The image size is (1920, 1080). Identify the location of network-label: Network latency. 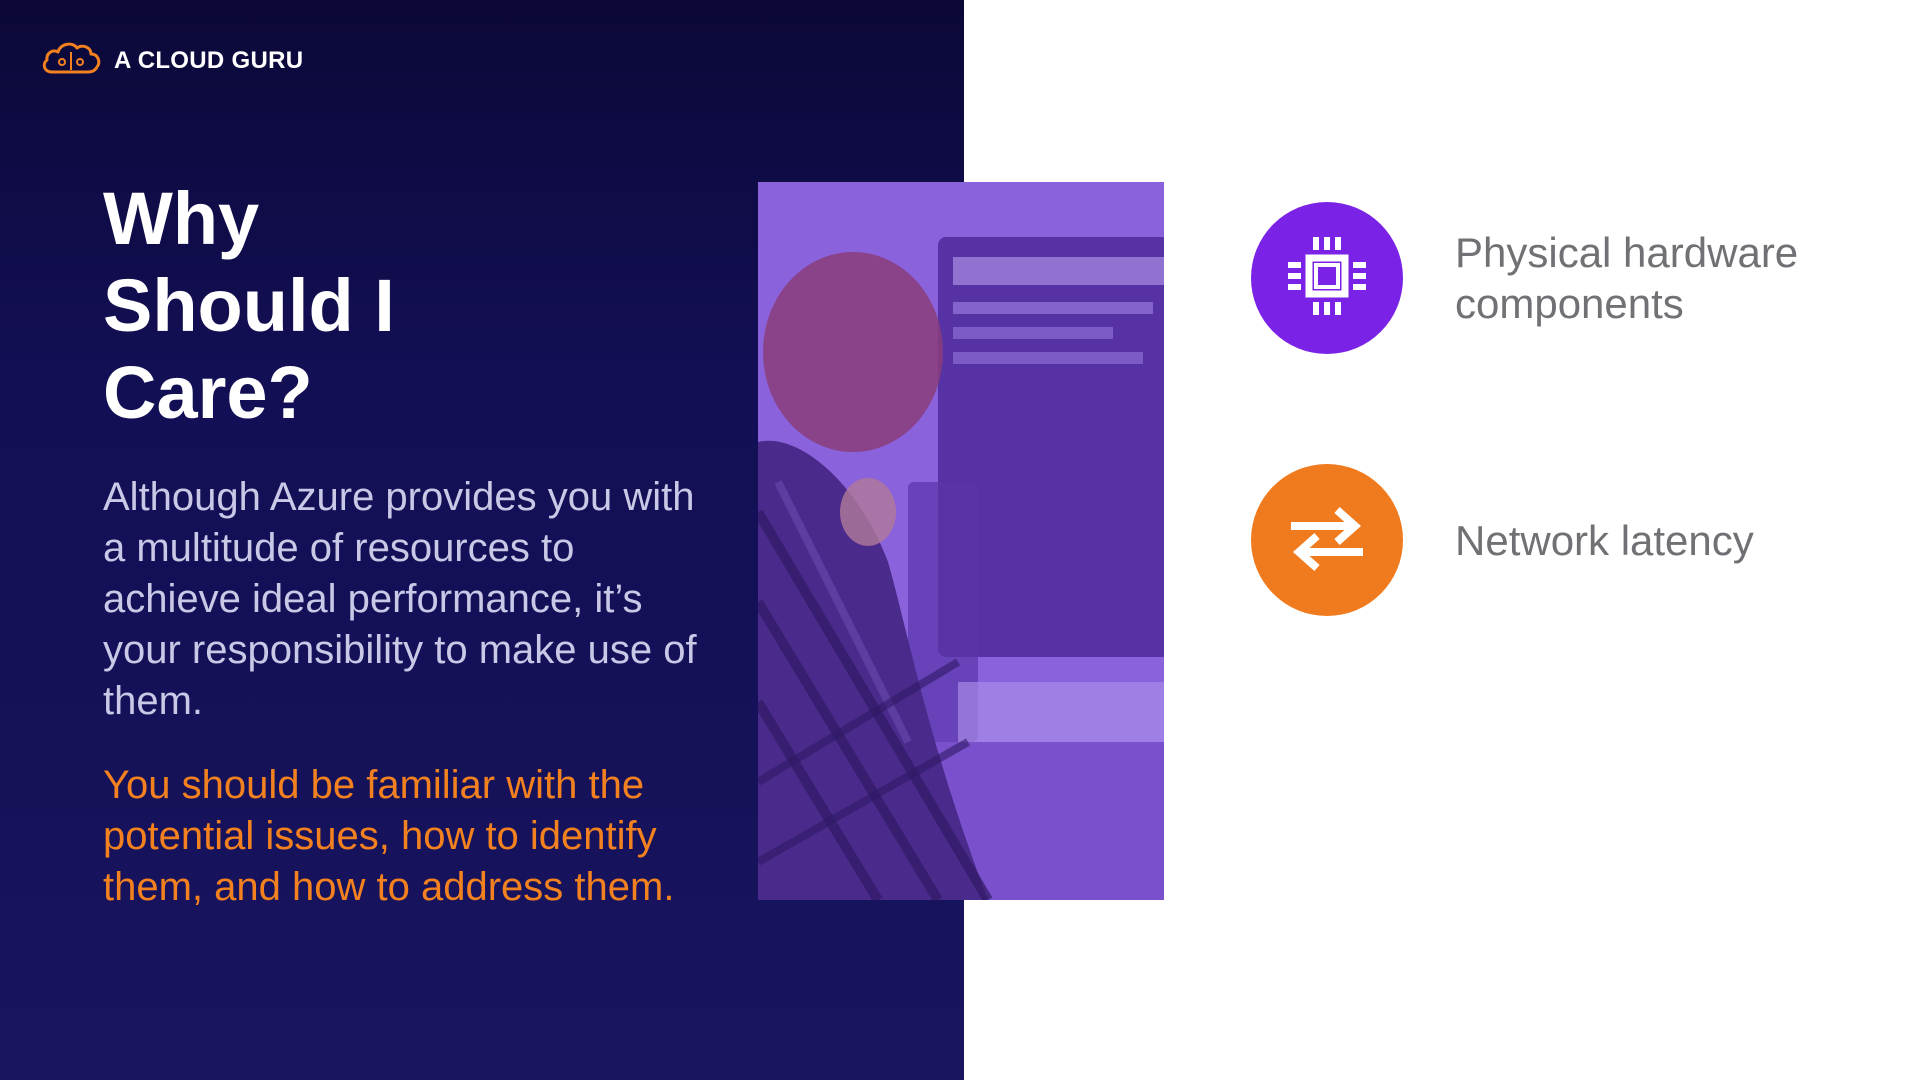
(1604, 540).